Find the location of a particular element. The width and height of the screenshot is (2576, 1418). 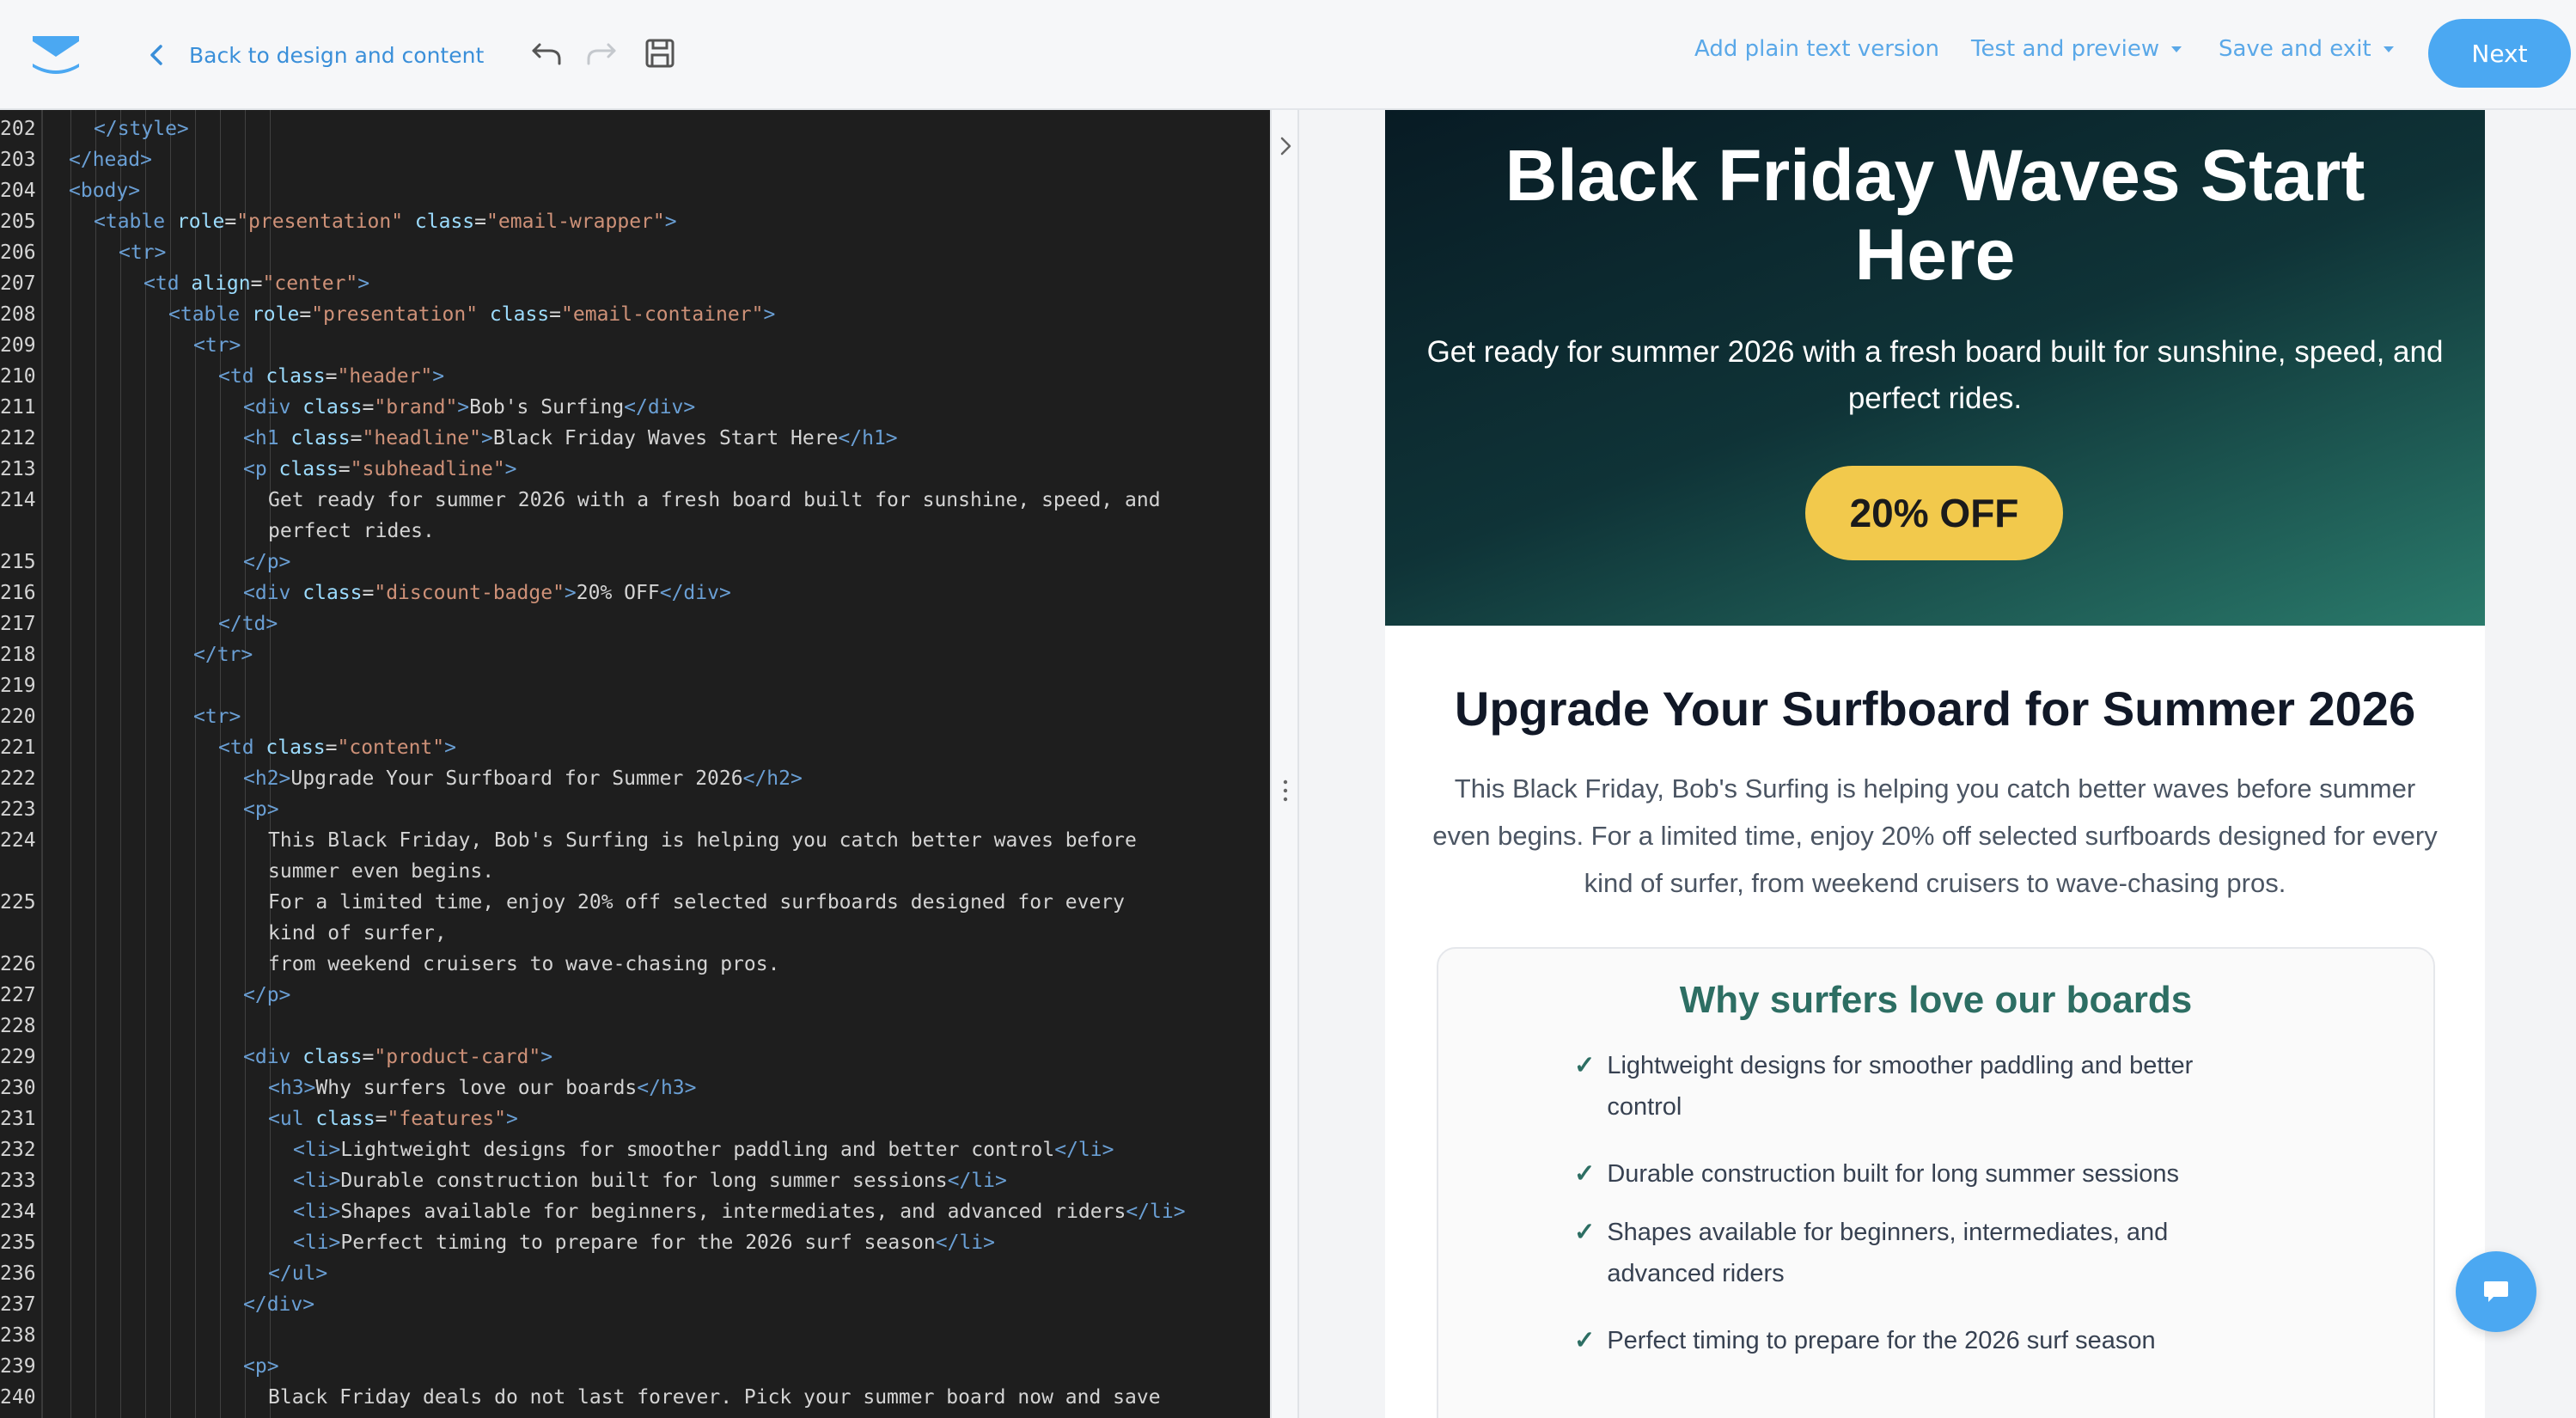

email-headline: Black Friday Waves Start Here is located at coordinates (1935, 215).